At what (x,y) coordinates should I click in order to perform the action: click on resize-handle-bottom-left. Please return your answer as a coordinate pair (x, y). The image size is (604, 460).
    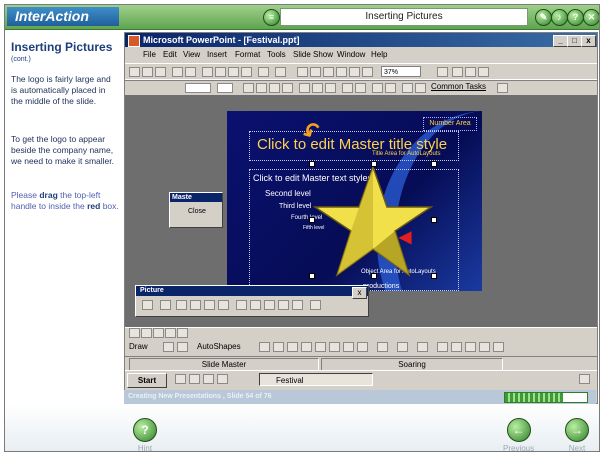
    Looking at the image, I should click on (312, 276).